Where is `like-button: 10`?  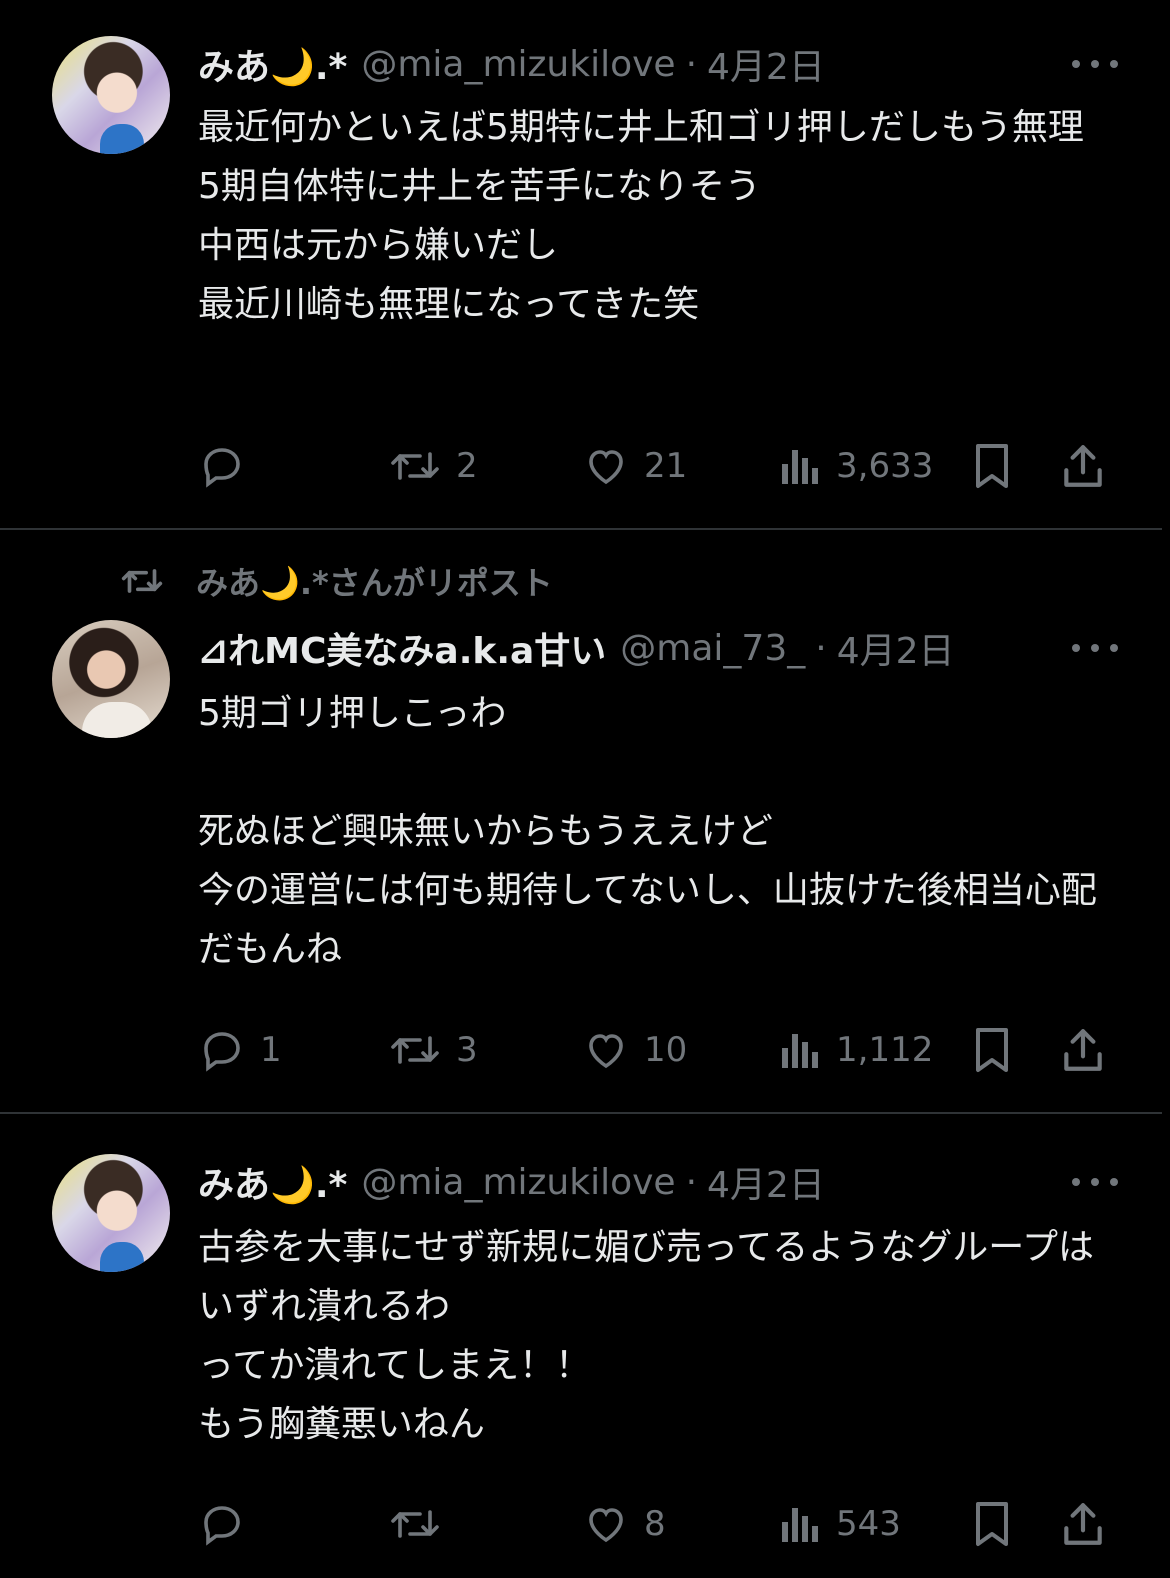 like-button: 10 is located at coordinates (634, 1050).